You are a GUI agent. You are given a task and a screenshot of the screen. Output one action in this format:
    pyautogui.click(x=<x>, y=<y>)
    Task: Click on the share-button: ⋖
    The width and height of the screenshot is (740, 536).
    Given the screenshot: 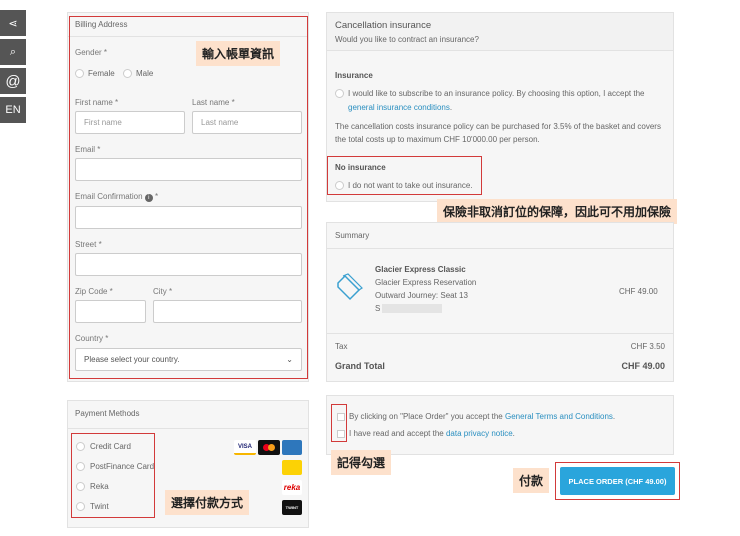 What is the action you would take?
    pyautogui.click(x=13, y=23)
    